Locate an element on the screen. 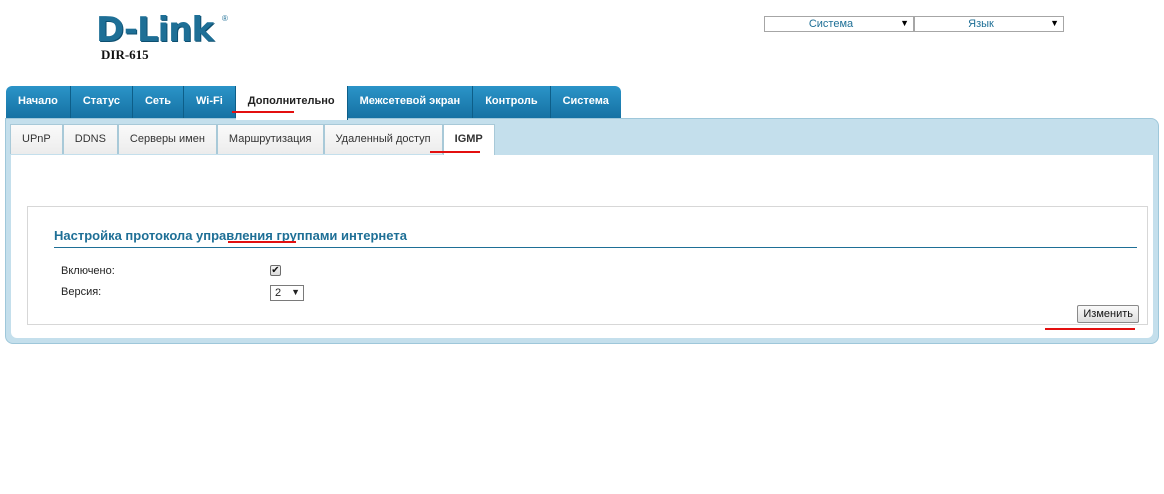  section-divider is located at coordinates (595, 247).